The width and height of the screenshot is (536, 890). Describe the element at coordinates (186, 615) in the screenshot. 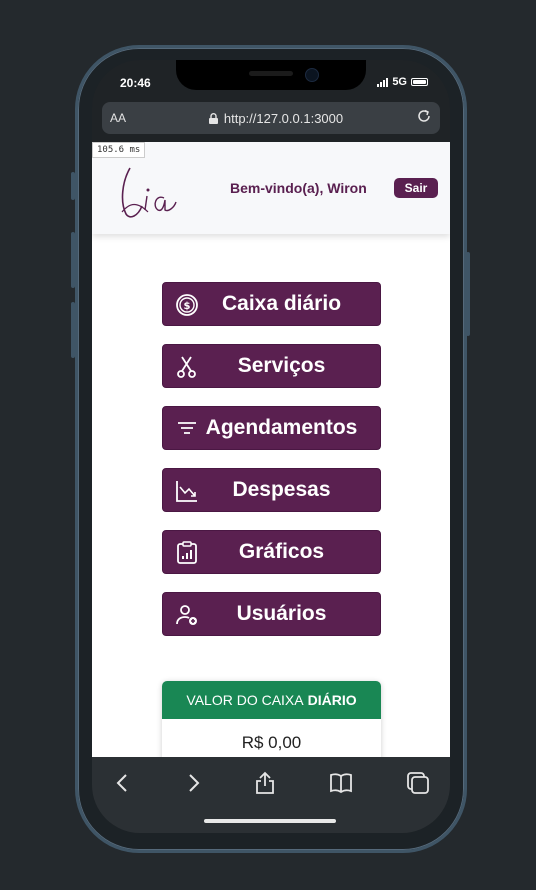

I see `user-add-icon` at that location.